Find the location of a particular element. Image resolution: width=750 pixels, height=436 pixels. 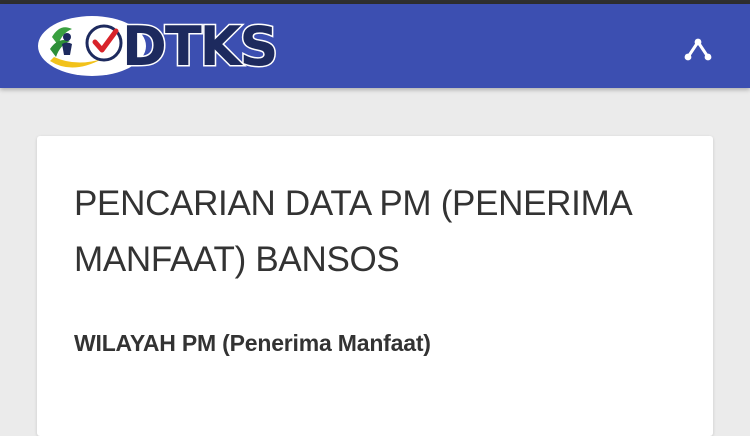

dtks-logo: DTKS is located at coordinates (158, 46).